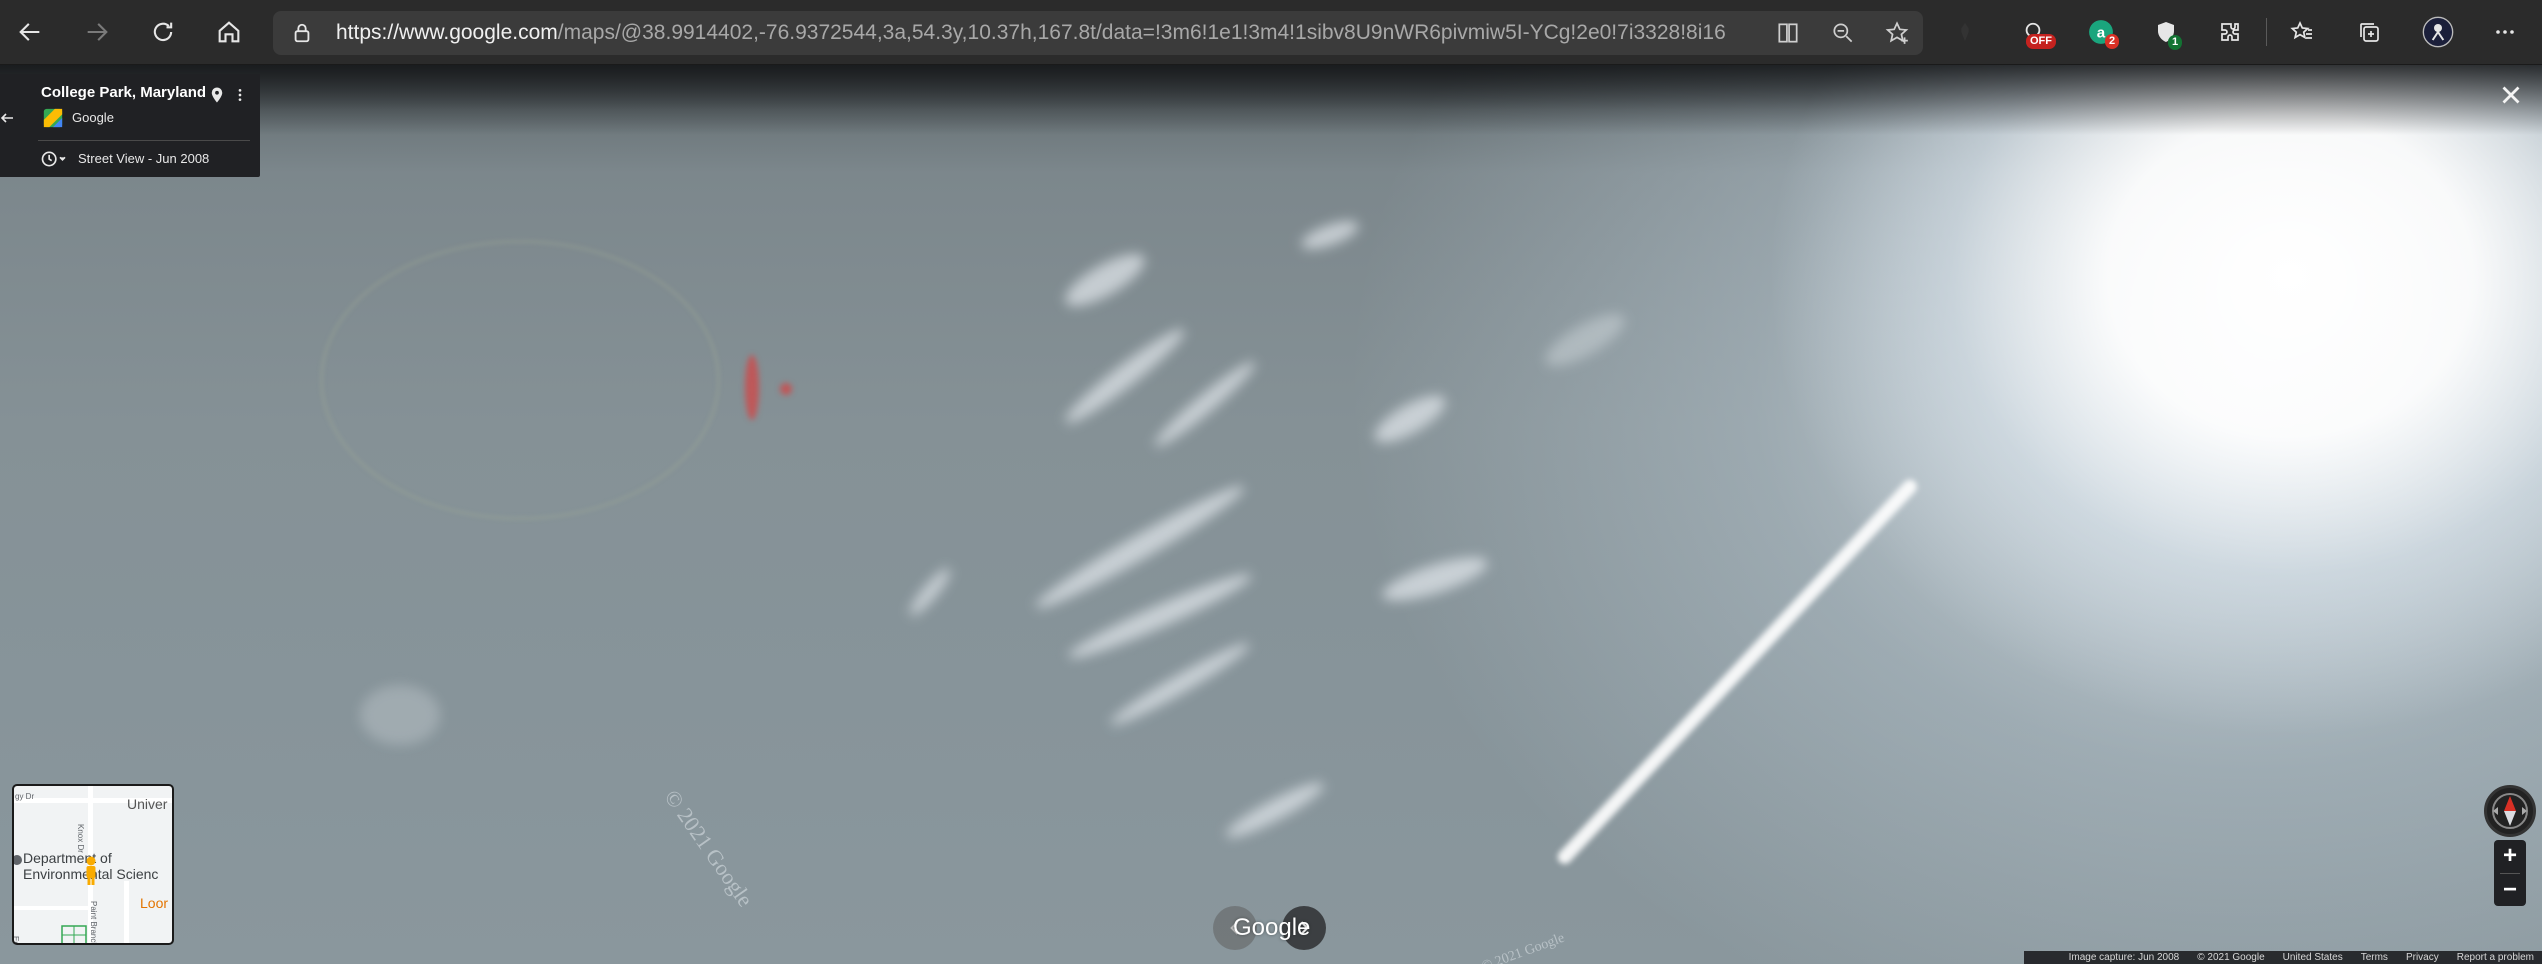 This screenshot has width=2542, height=964. What do you see at coordinates (520, 380) in the screenshot?
I see `lens-flare` at bounding box center [520, 380].